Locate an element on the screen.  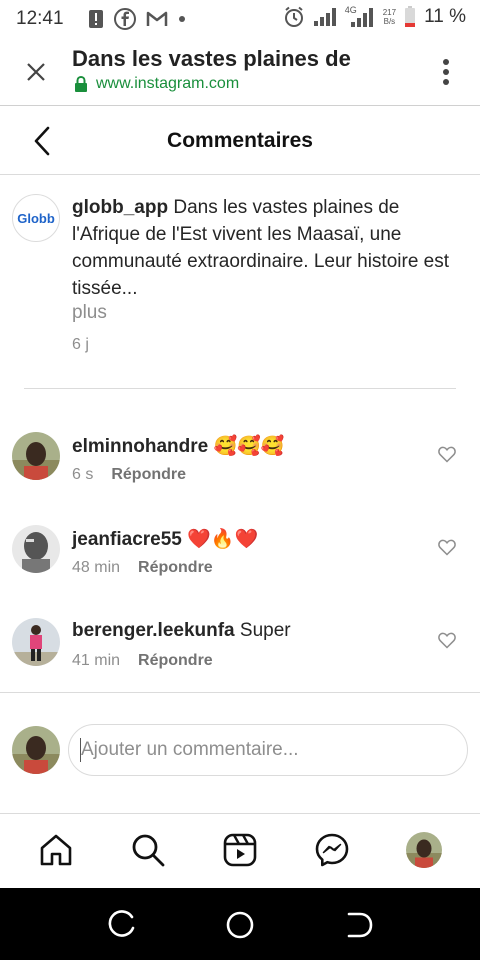
close-icon is located at coordinates (36, 72).